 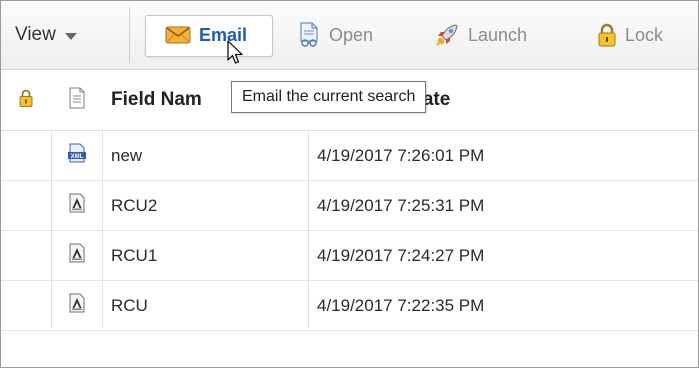 I want to click on date-cell: 4/19/2017 7:25:31 PM, so click(x=503, y=205).